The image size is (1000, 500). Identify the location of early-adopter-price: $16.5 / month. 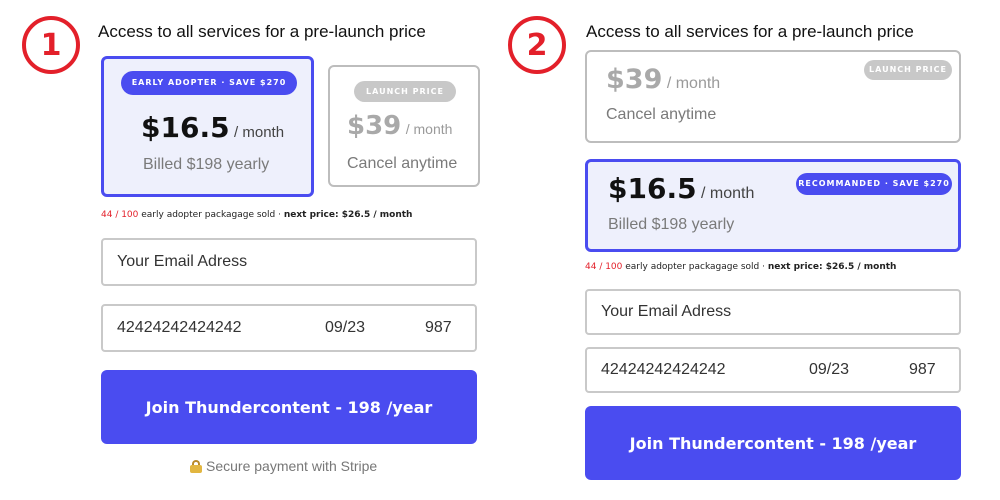
(212, 127).